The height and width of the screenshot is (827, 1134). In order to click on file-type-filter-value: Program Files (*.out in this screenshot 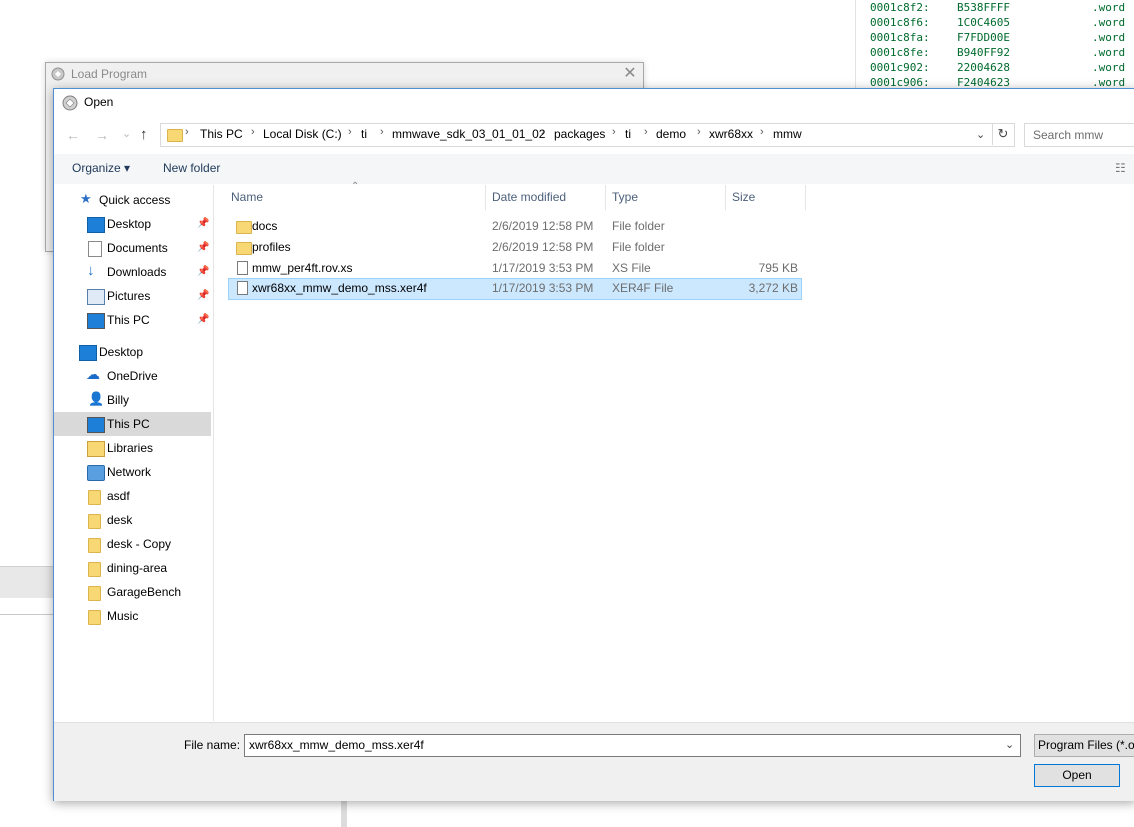, I will do `click(1086, 745)`.